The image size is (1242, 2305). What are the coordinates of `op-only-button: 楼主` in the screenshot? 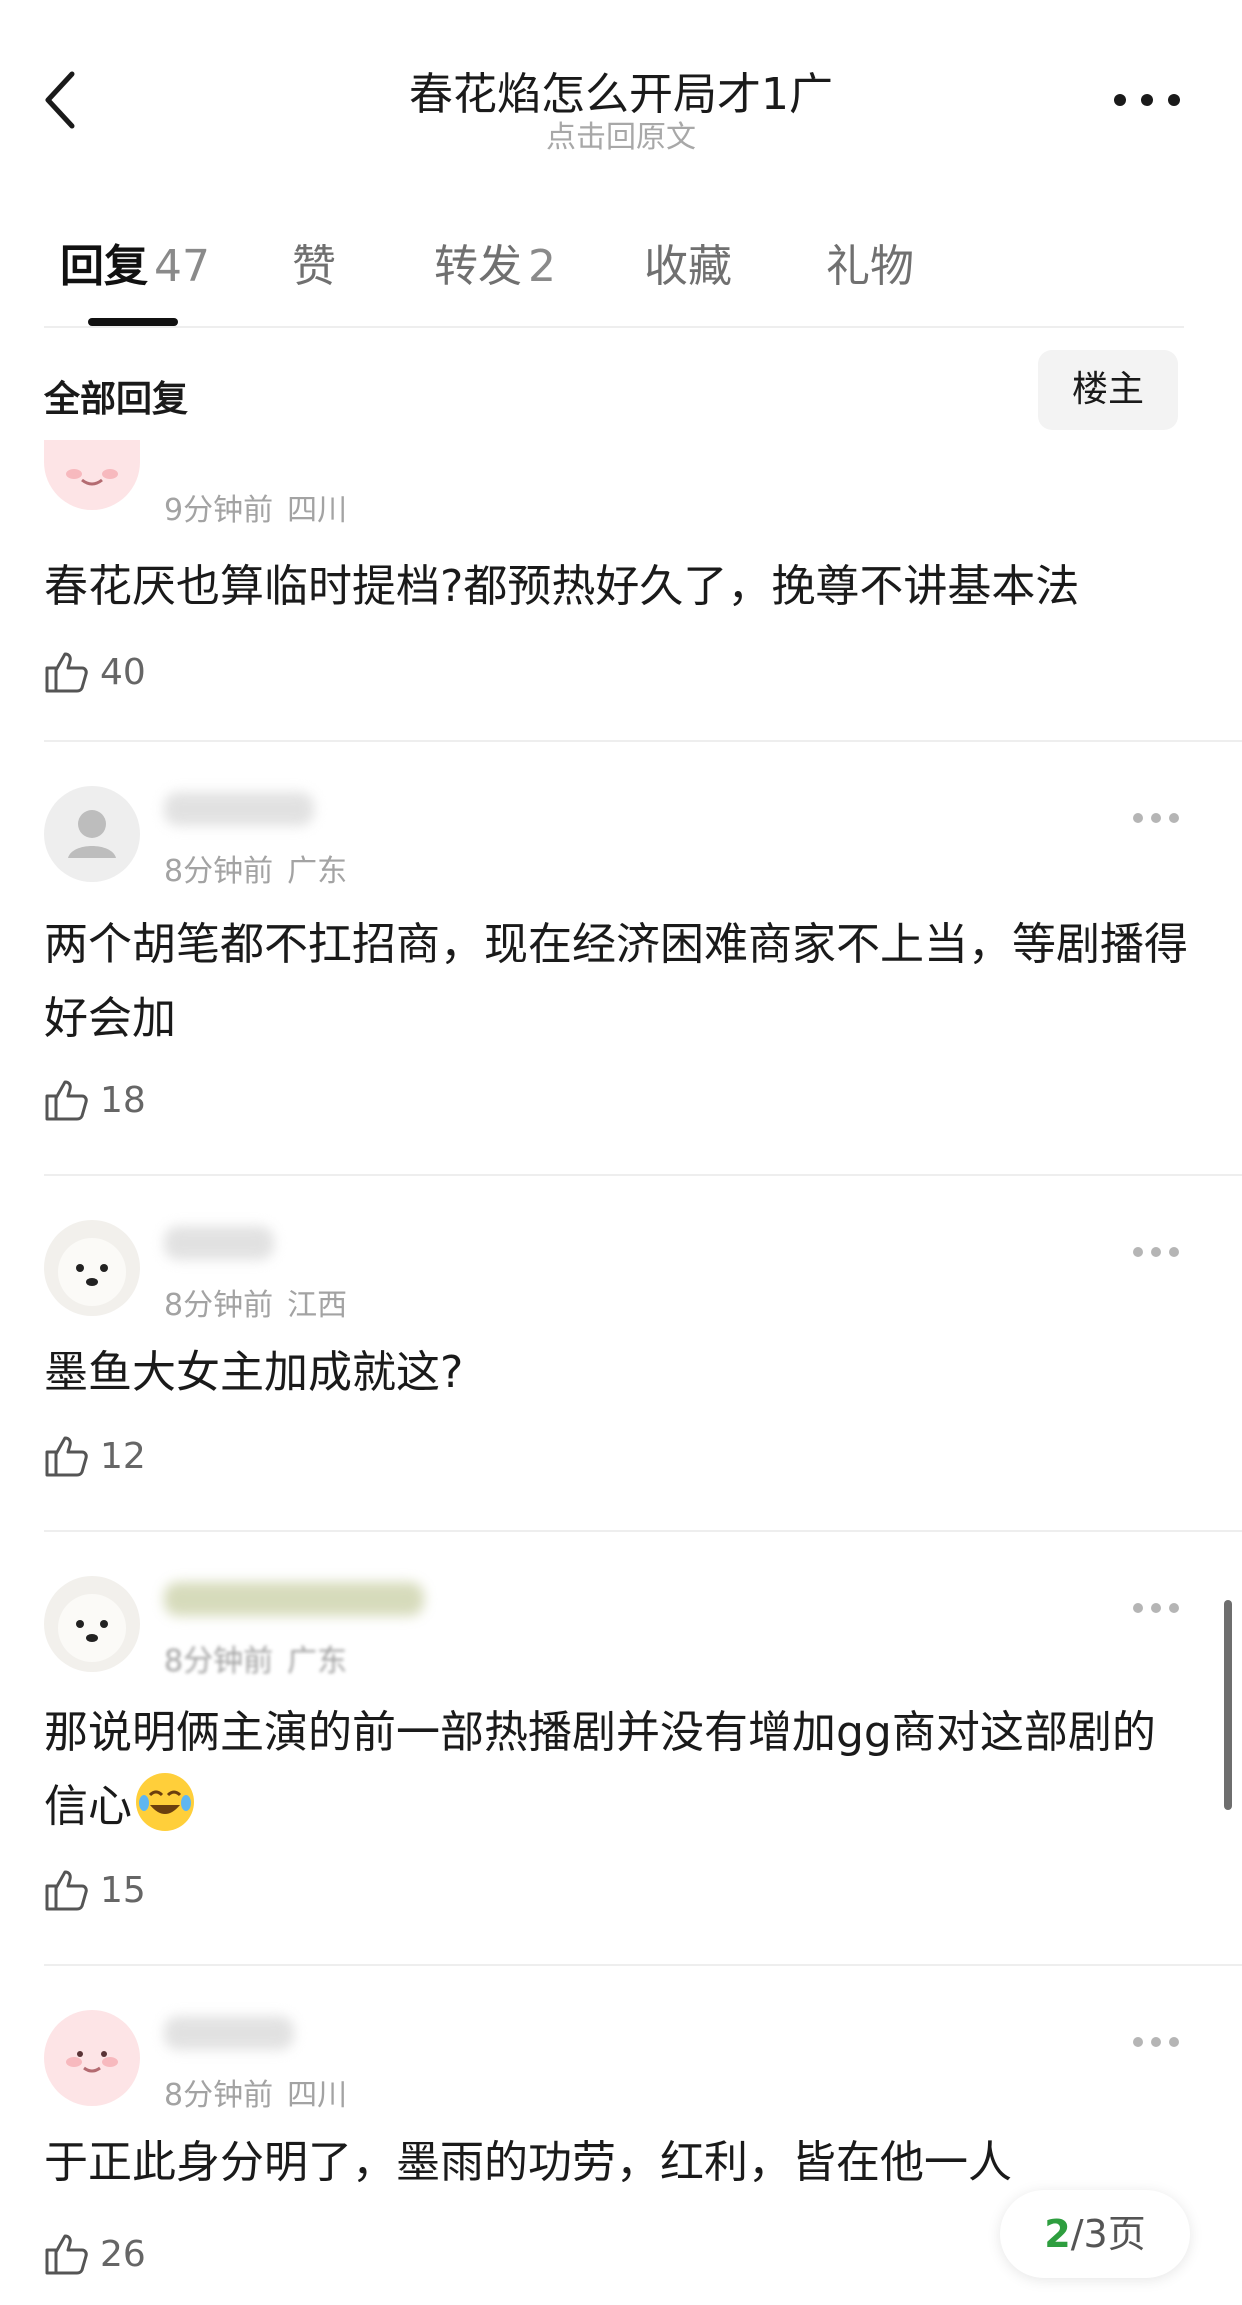 It's located at (1108, 390).